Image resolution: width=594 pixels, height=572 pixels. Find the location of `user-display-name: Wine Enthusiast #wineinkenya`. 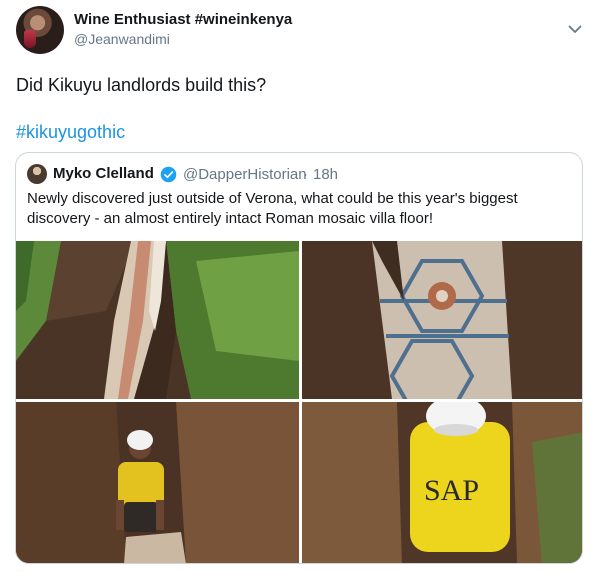

user-display-name: Wine Enthusiast #wineinkenya is located at coordinates (183, 19).